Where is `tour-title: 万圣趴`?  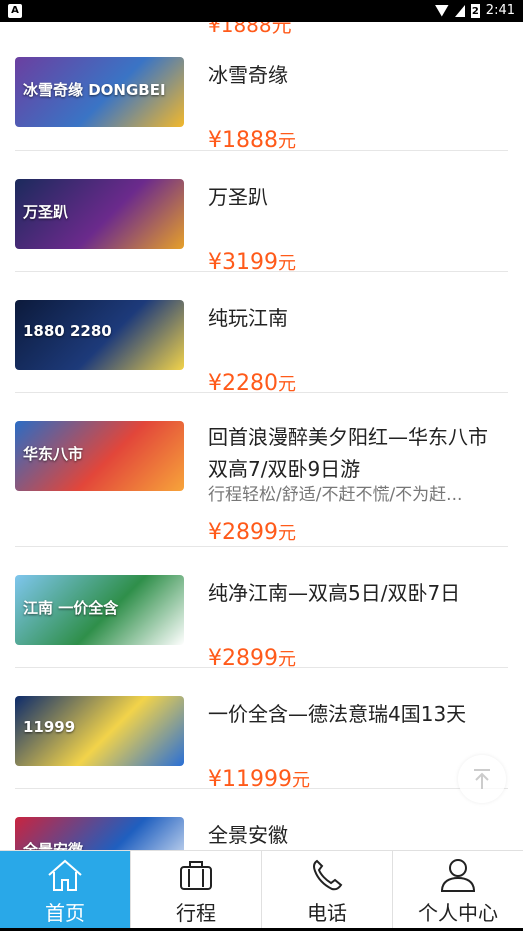 tour-title: 万圣趴 is located at coordinates (355, 197).